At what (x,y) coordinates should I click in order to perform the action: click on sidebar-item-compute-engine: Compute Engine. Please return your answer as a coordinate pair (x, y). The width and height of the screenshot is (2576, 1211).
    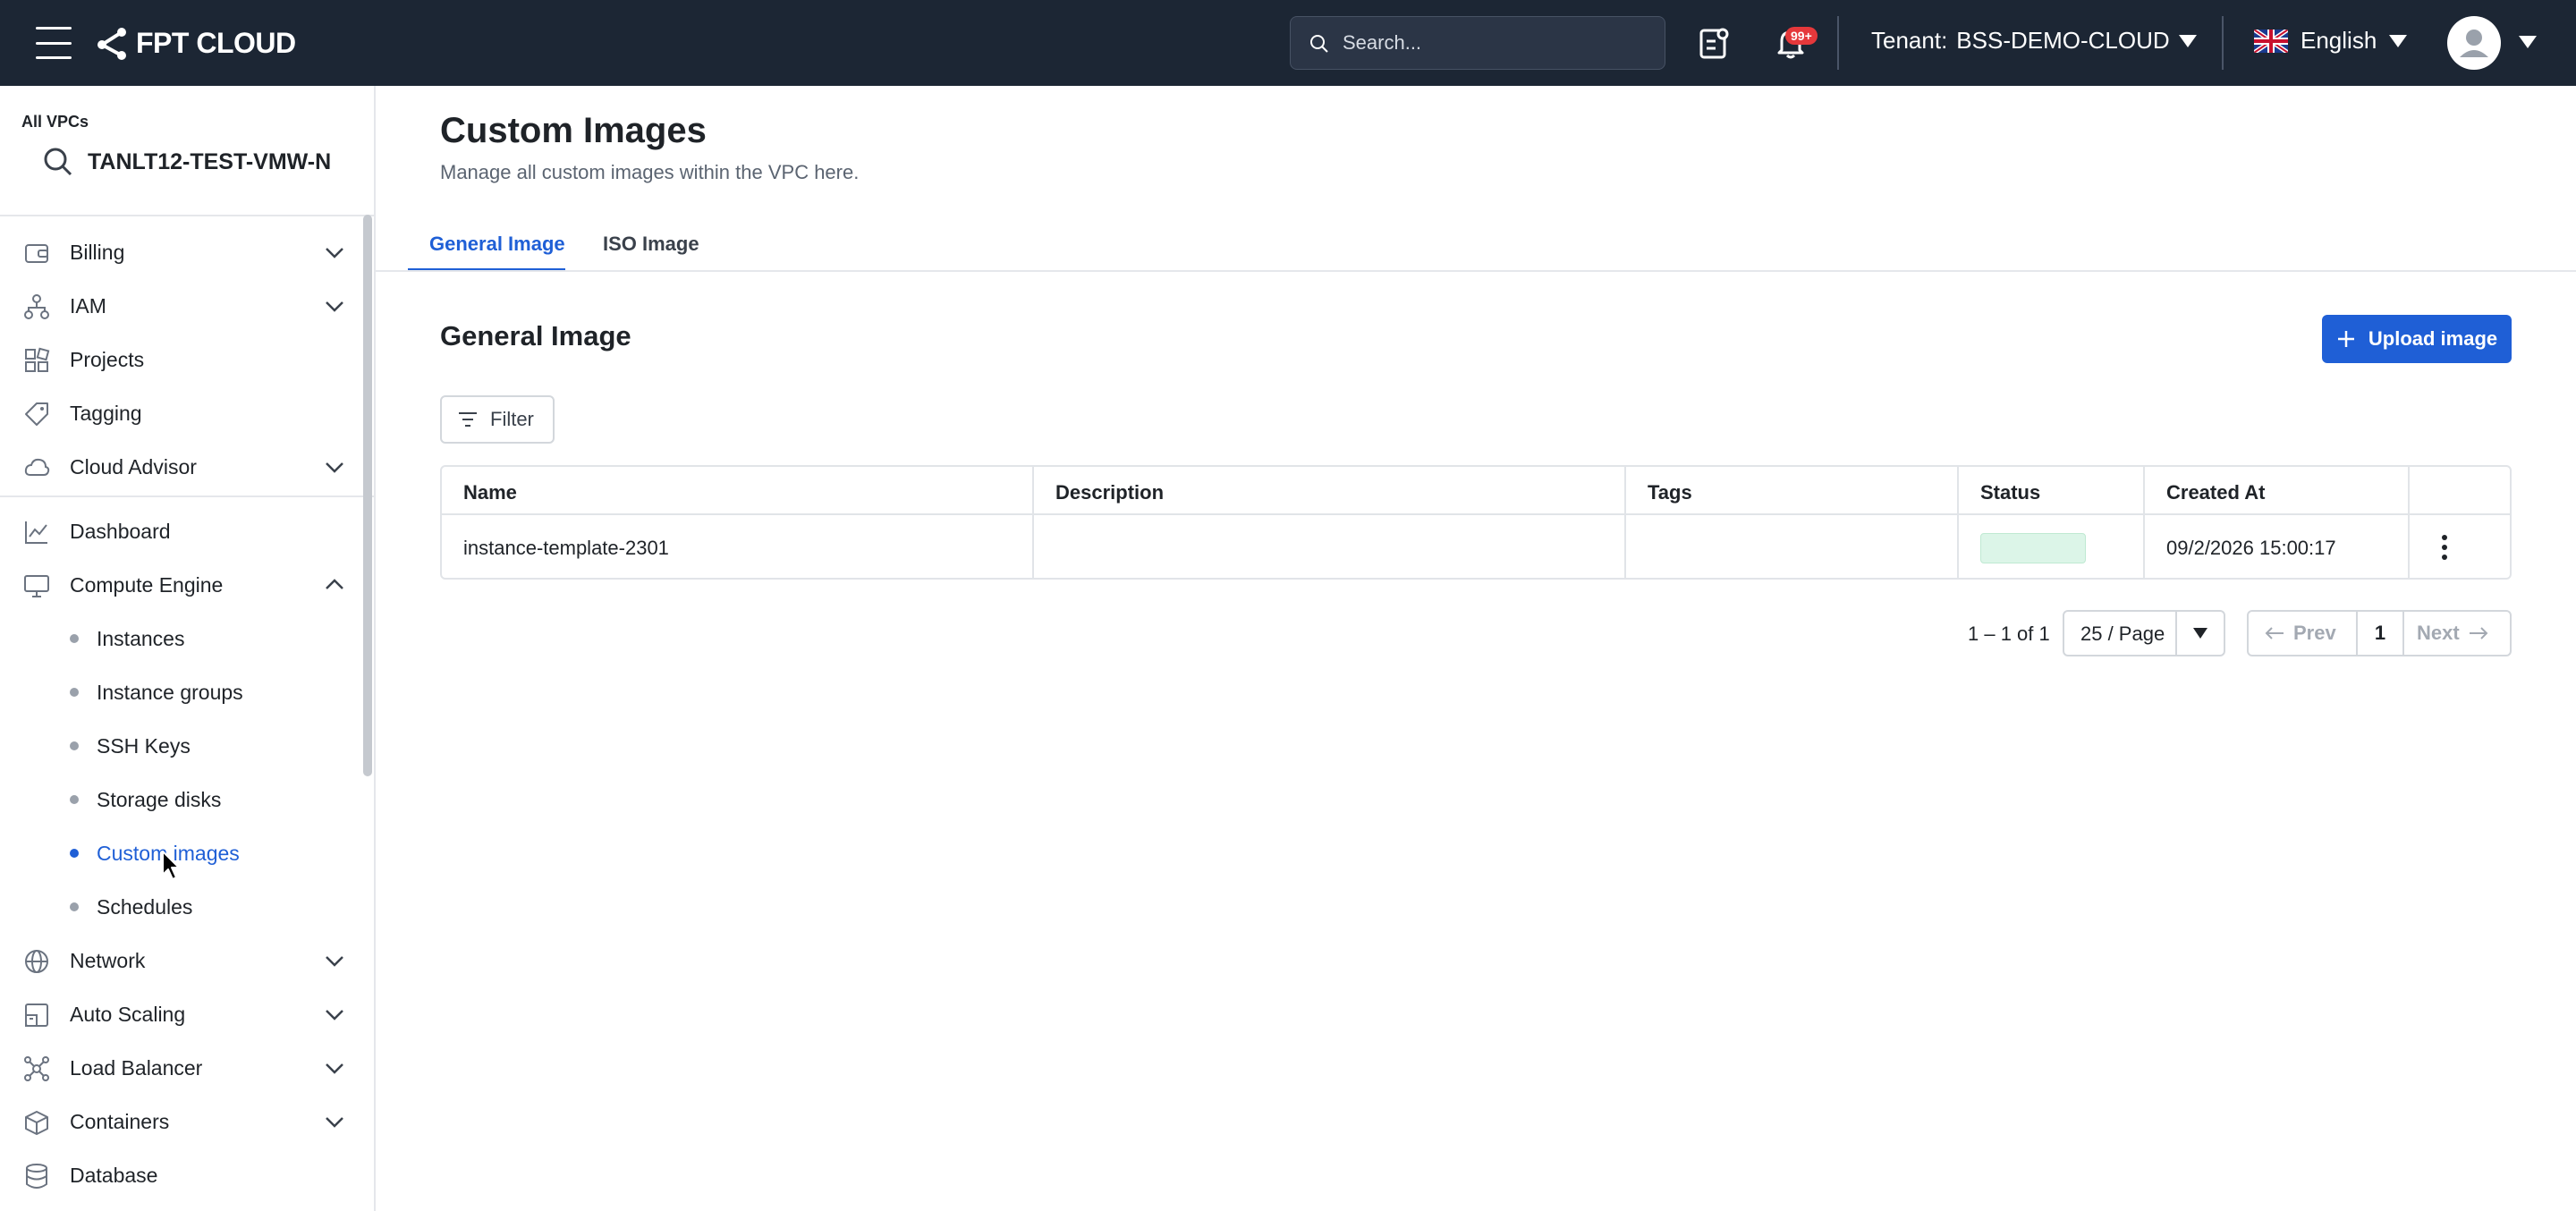
    Looking at the image, I should click on (183, 585).